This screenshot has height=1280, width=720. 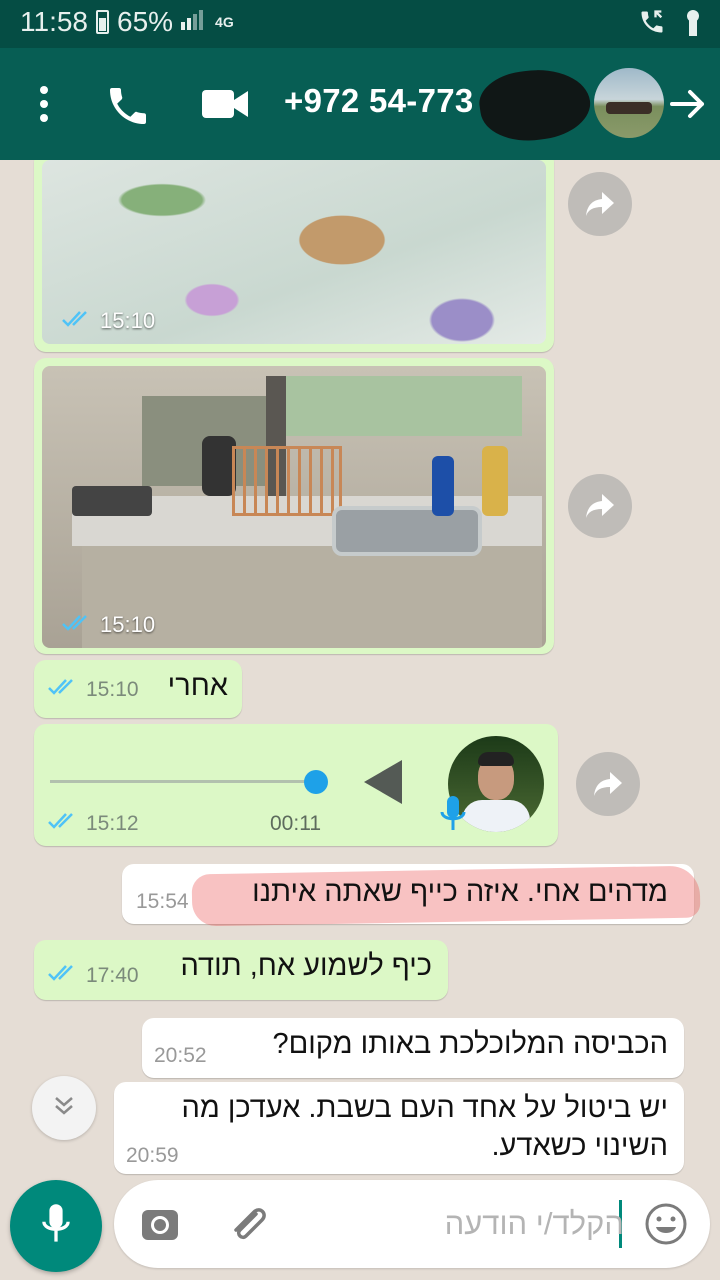 I want to click on composer: הקלד/י הודעה, so click(x=360, y=1230).